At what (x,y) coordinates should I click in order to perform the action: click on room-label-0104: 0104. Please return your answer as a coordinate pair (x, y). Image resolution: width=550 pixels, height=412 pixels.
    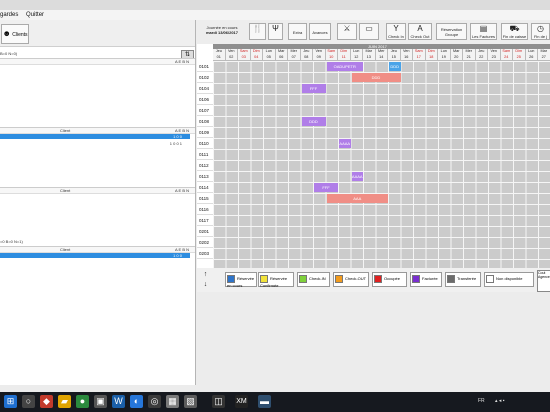
    Looking at the image, I should click on (205, 88).